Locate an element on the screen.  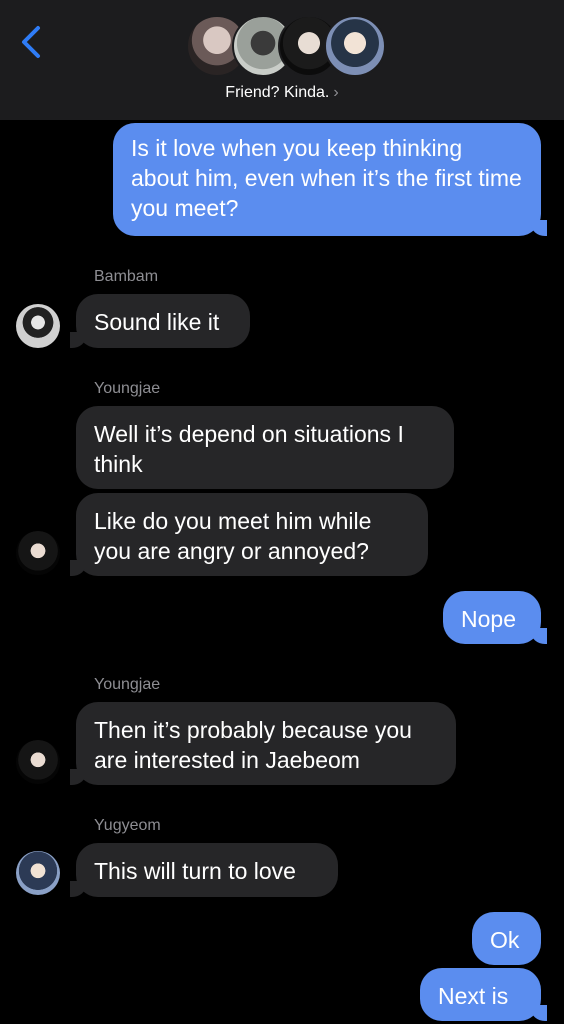
message-text: Well it’s depend on situations I think is located at coordinates (249, 449).